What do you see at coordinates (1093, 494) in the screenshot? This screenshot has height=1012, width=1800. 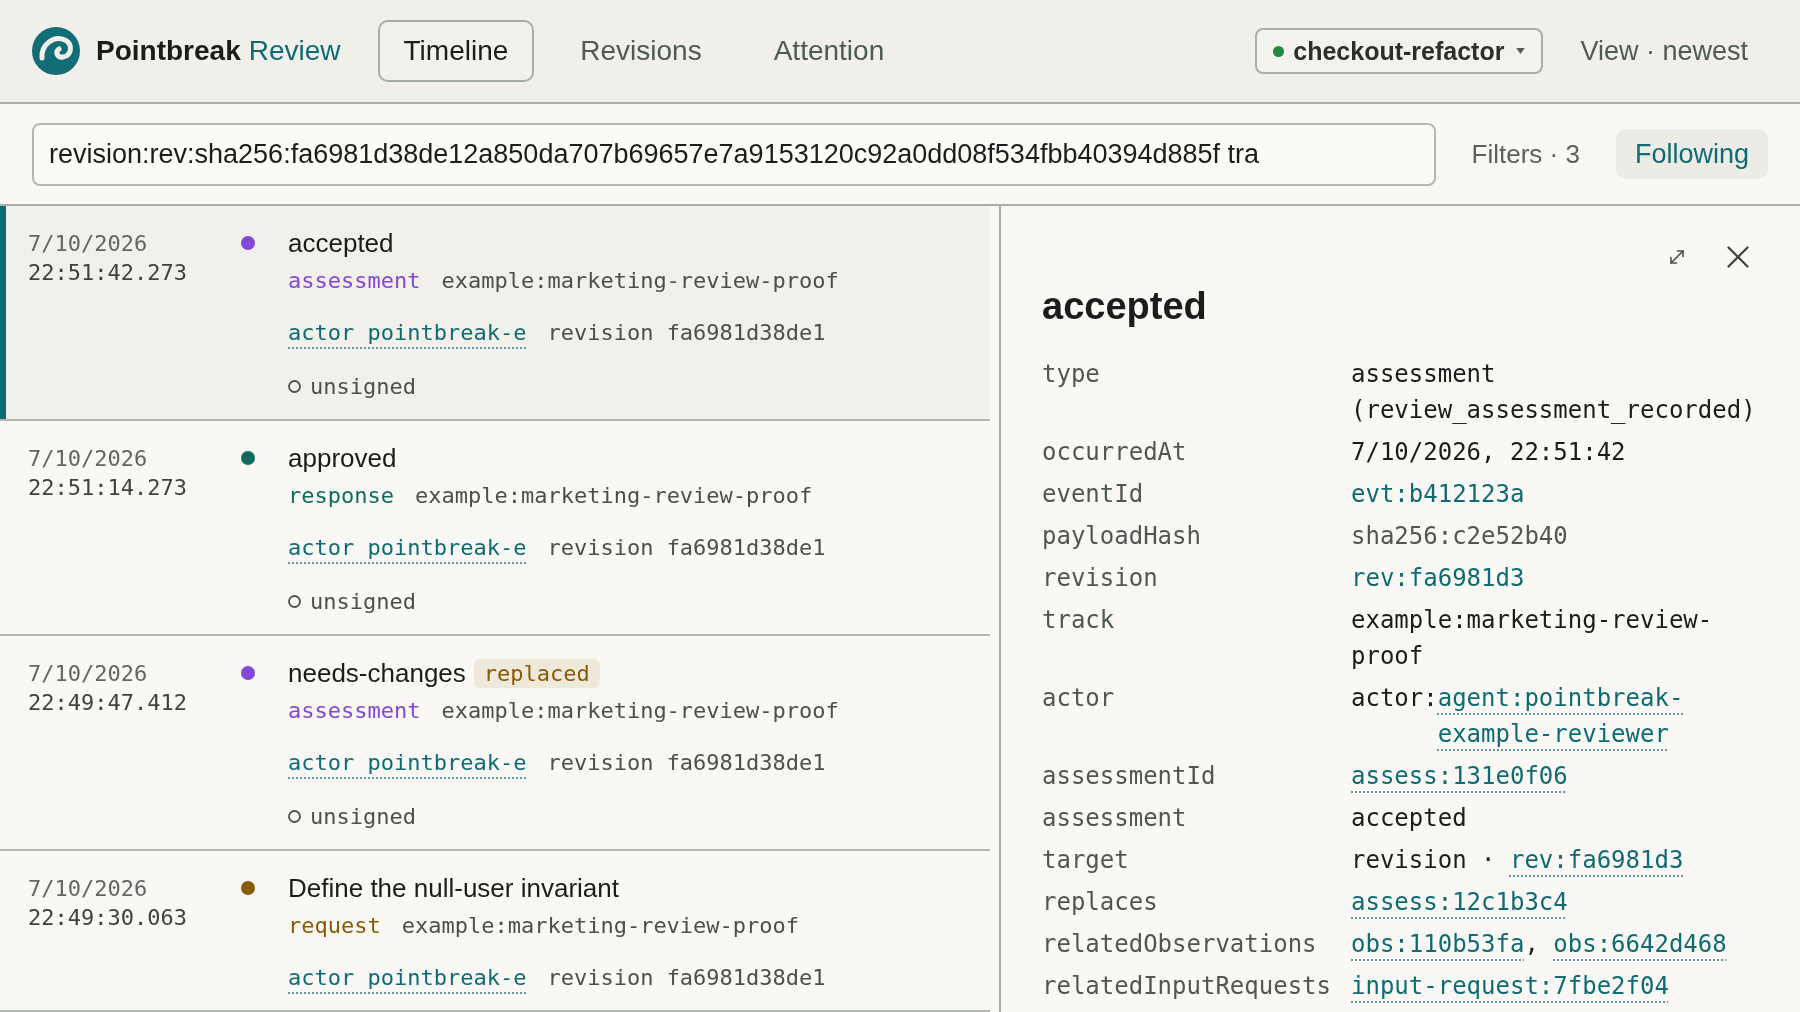 I see `field-label: eventId` at bounding box center [1093, 494].